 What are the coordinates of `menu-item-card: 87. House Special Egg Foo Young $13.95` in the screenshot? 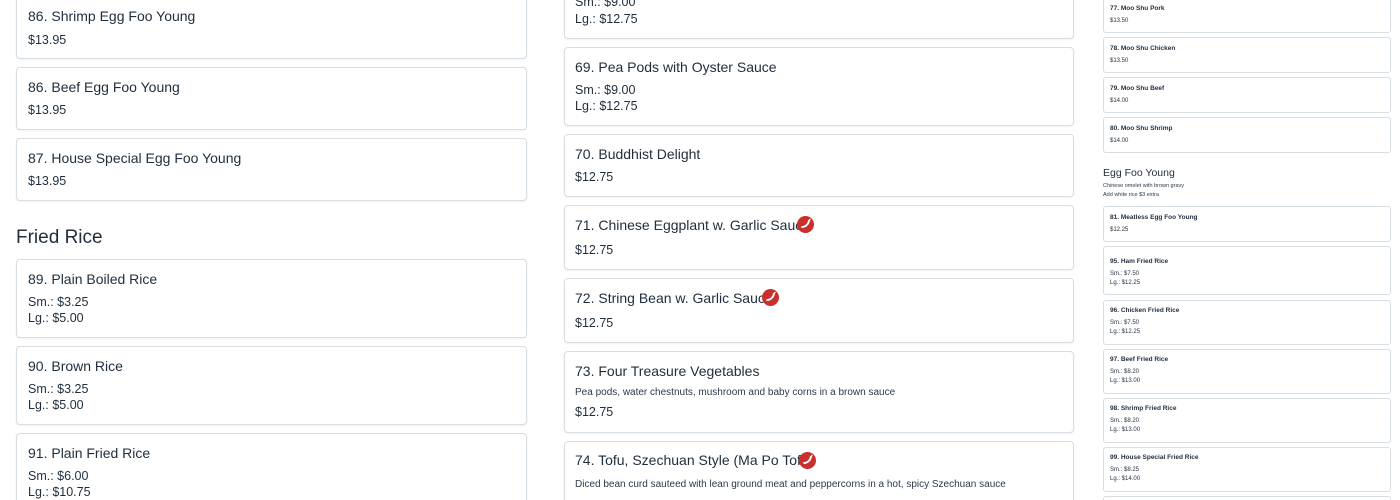 It's located at (271, 169).